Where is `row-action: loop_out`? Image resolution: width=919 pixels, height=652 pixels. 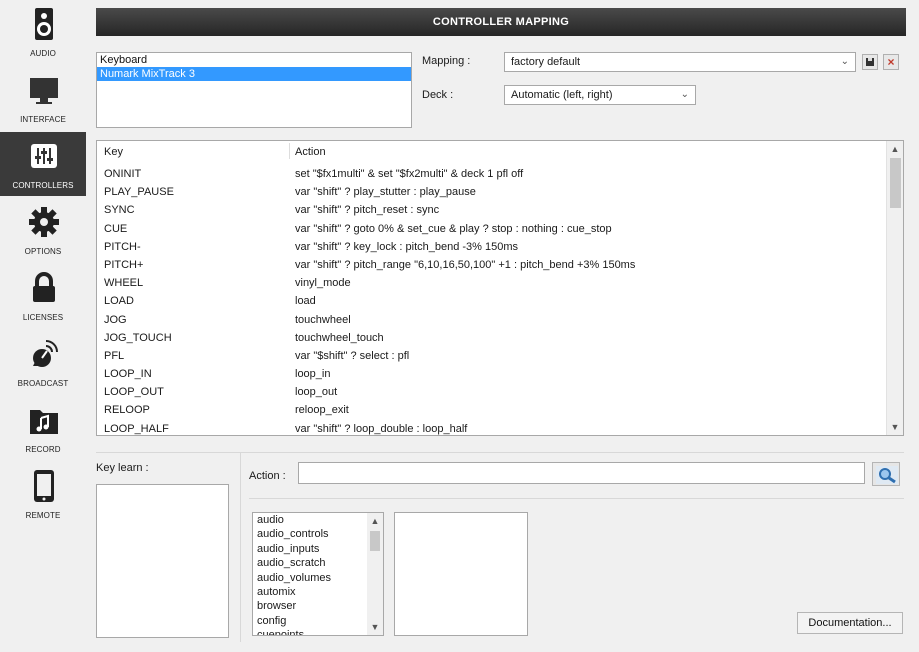
row-action: loop_out is located at coordinates (316, 392).